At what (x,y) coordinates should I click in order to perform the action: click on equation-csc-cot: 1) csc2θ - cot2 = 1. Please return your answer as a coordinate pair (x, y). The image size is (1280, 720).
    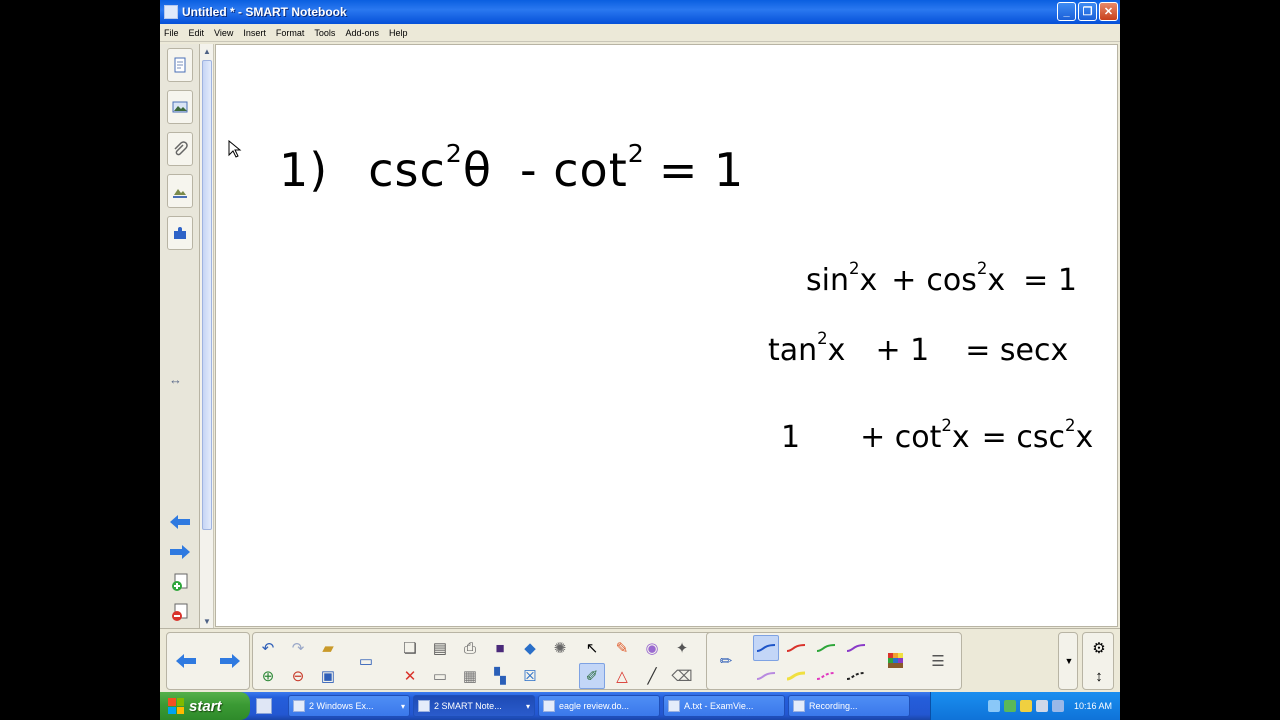
    Looking at the image, I should click on (512, 168).